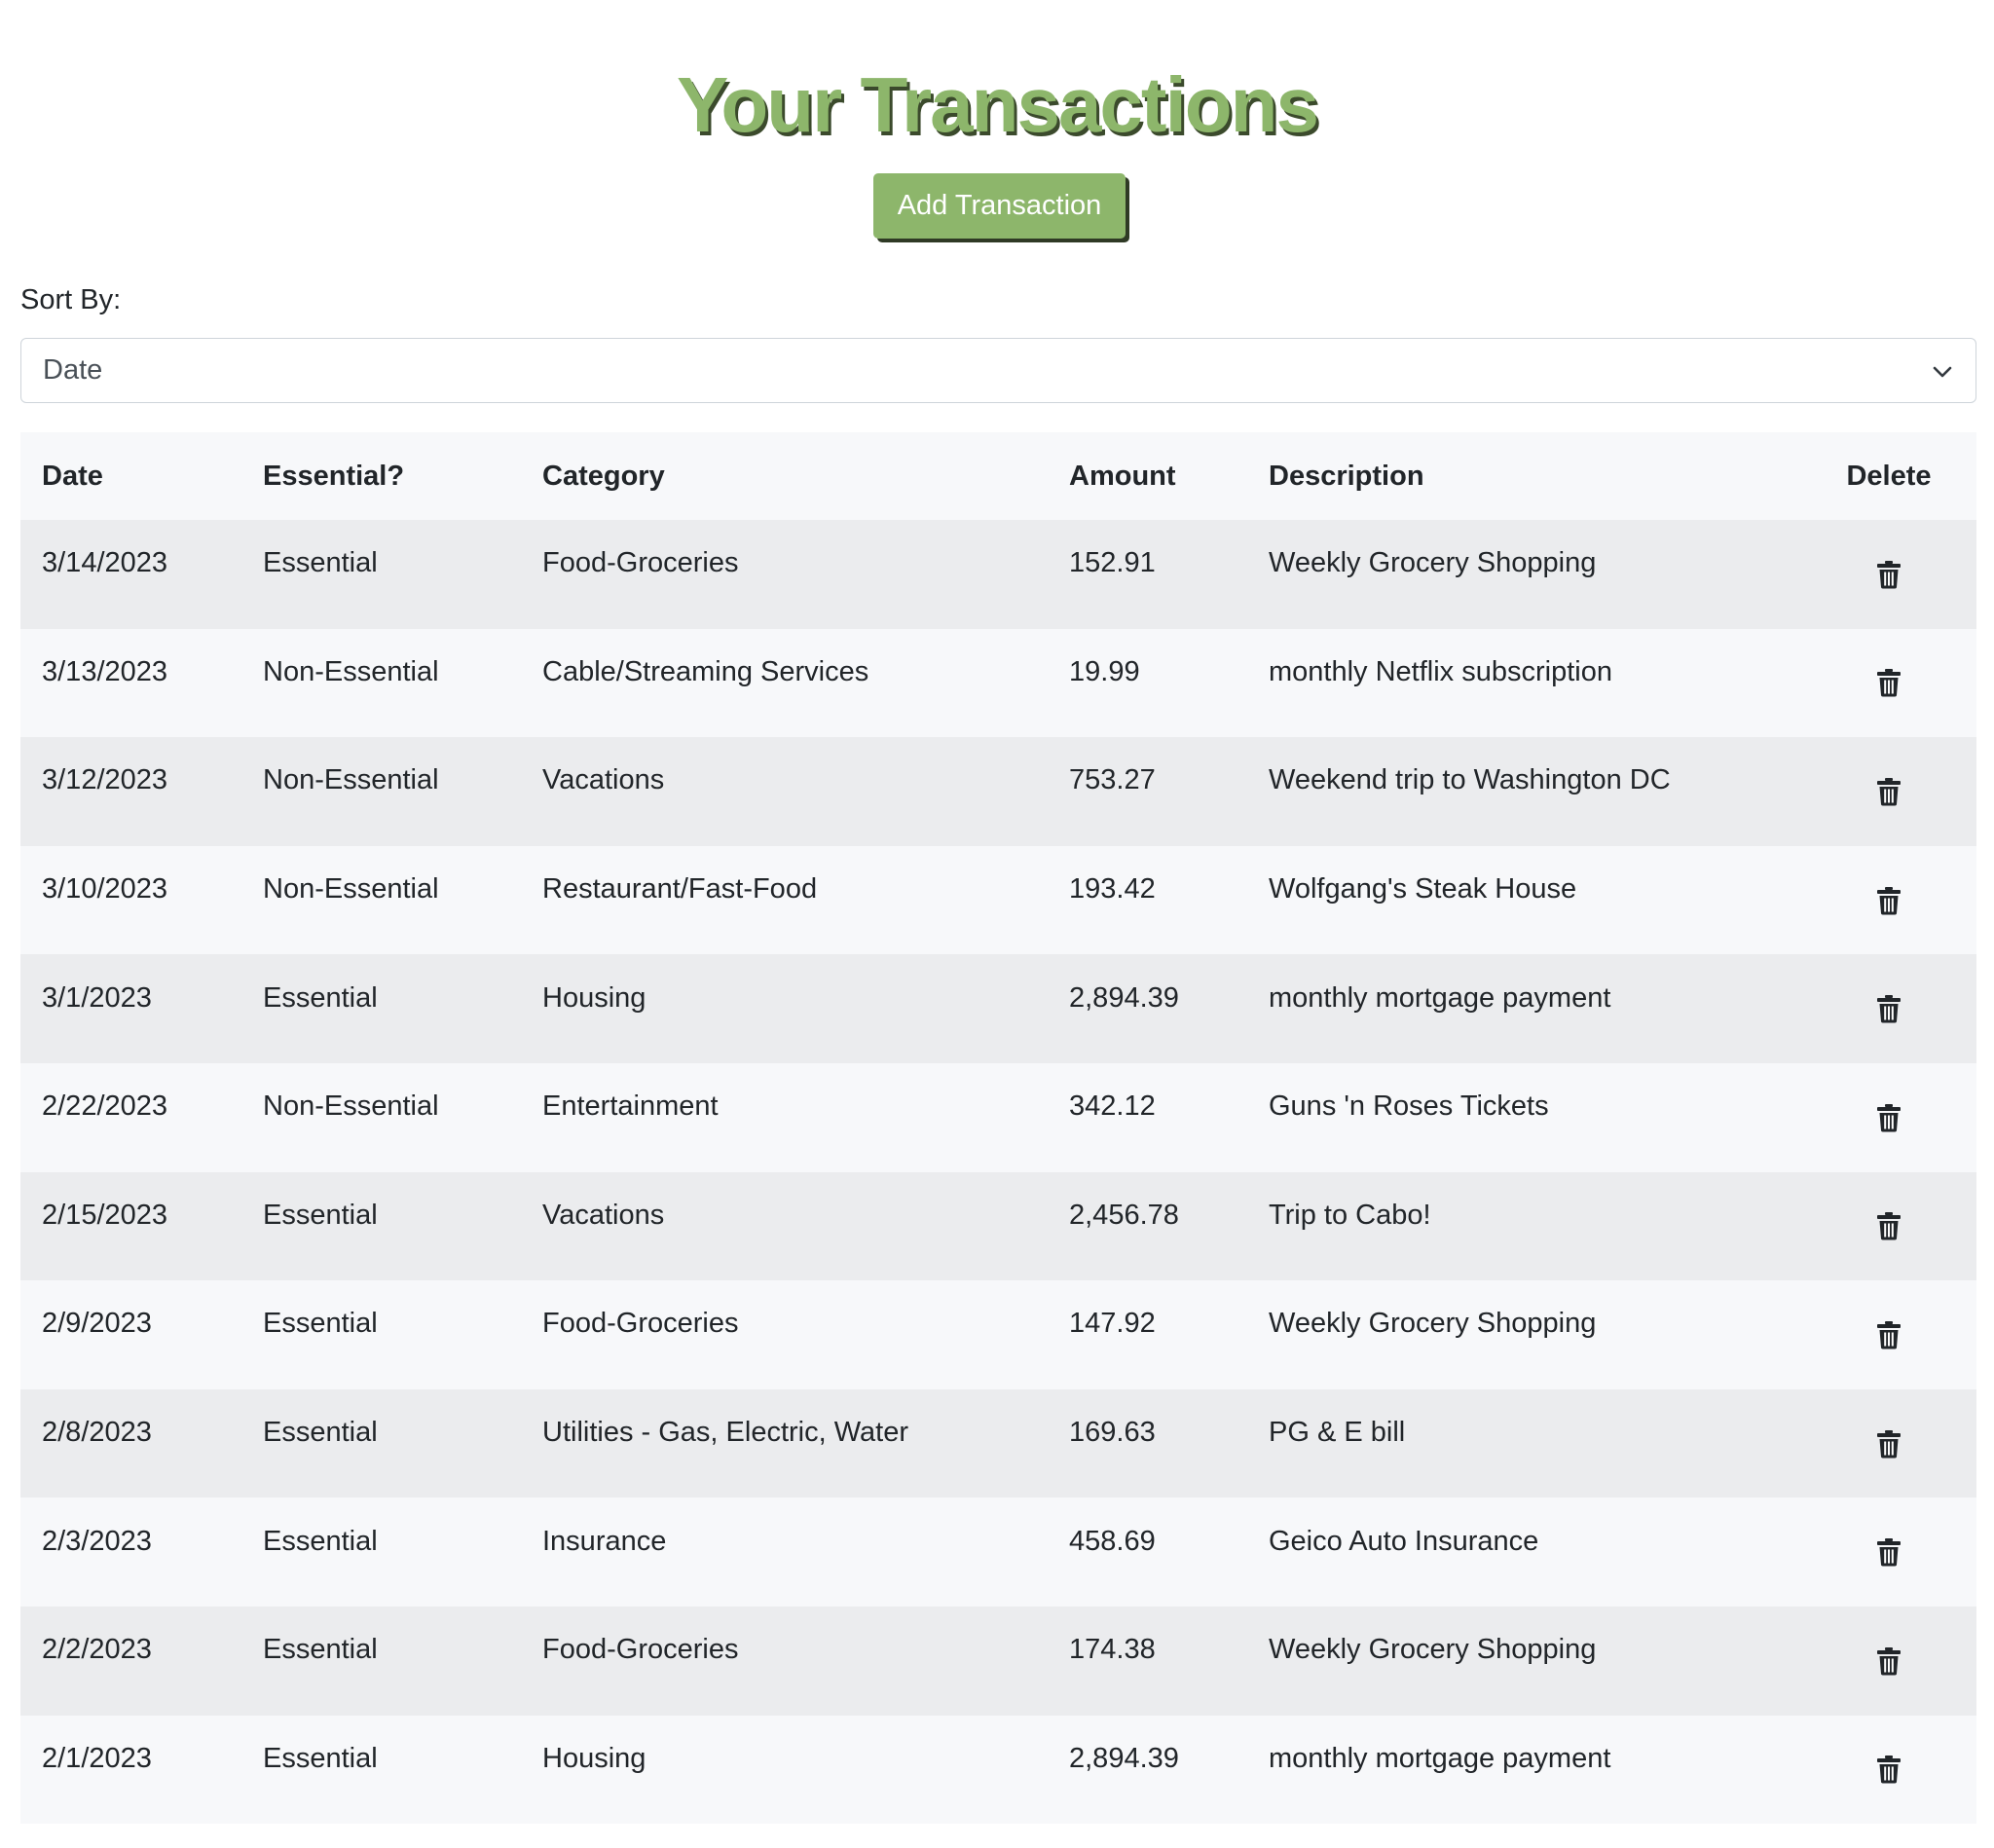  Describe the element at coordinates (784, 1008) in the screenshot. I see `cell-category: Housing` at that location.